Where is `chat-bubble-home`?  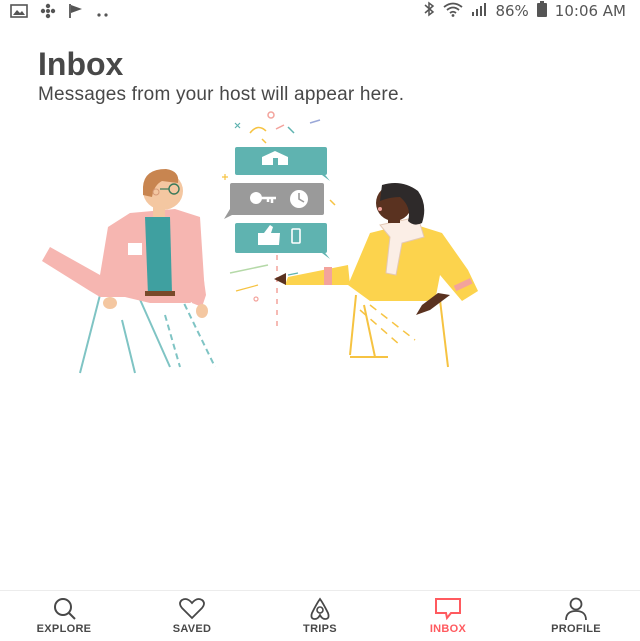
chat-bubble-home is located at coordinates (282, 164).